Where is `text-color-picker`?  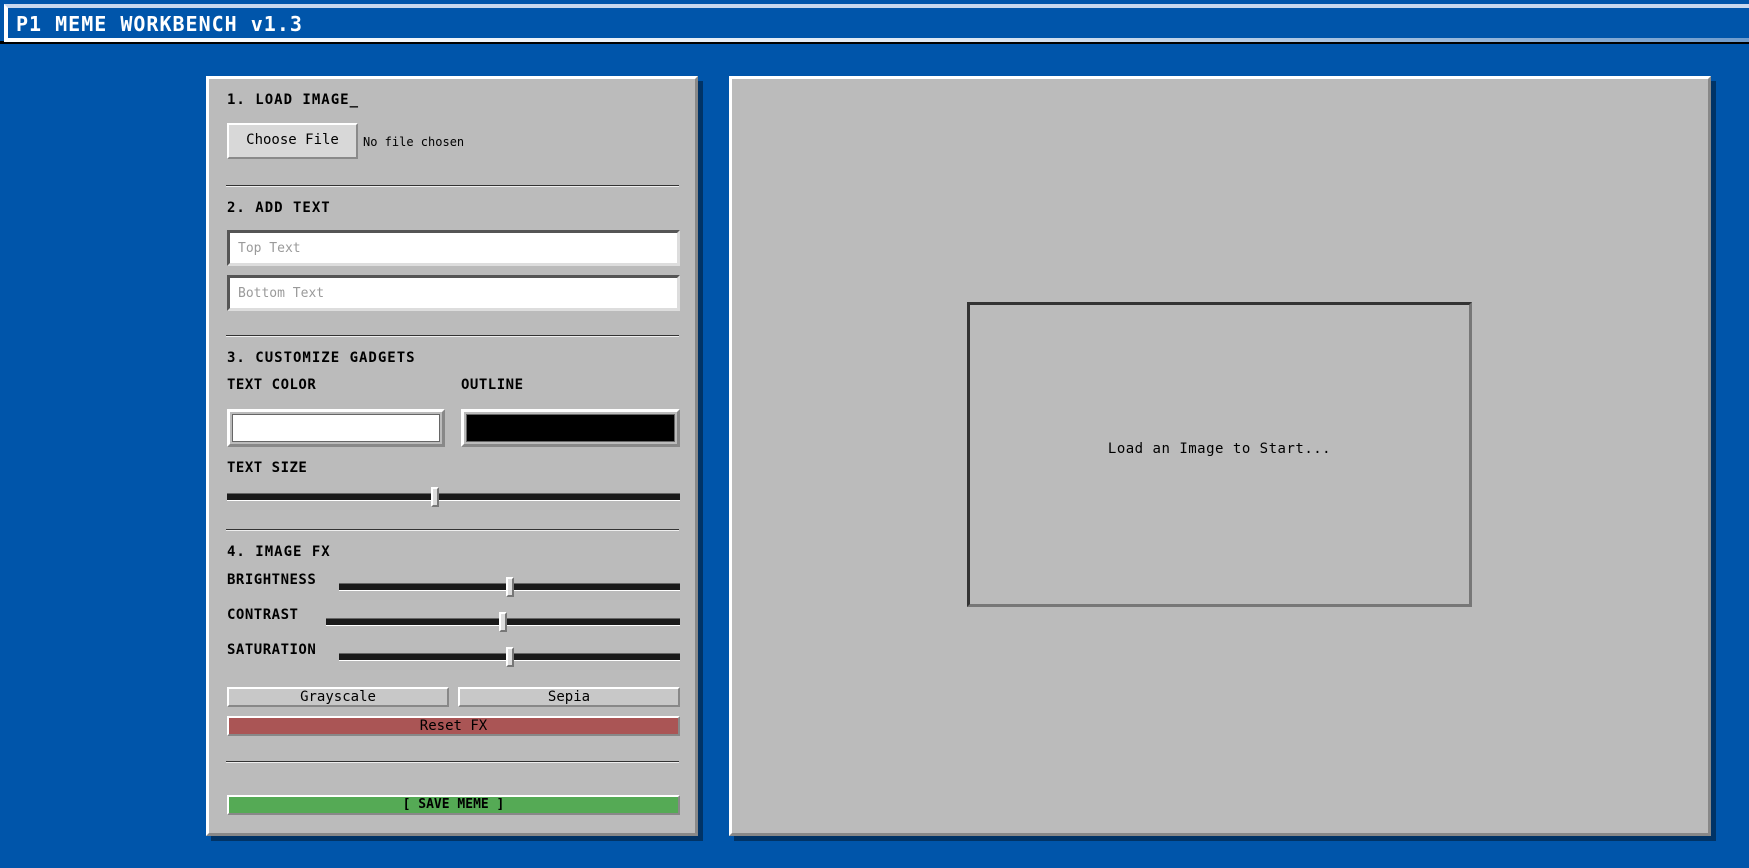
text-color-picker is located at coordinates (336, 428).